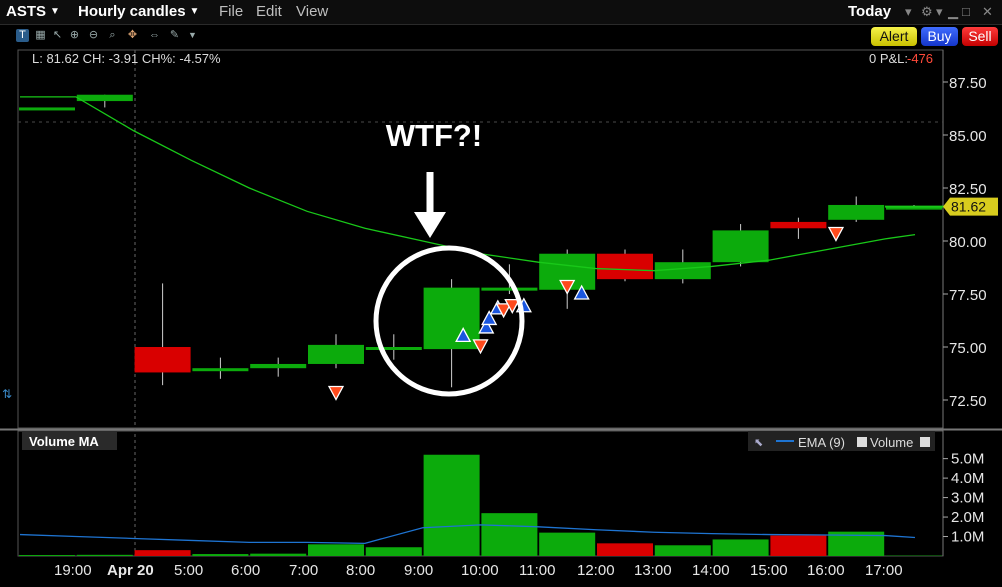 The width and height of the screenshot is (1002, 587). I want to click on last-price-label: 81.62, so click(968, 207).